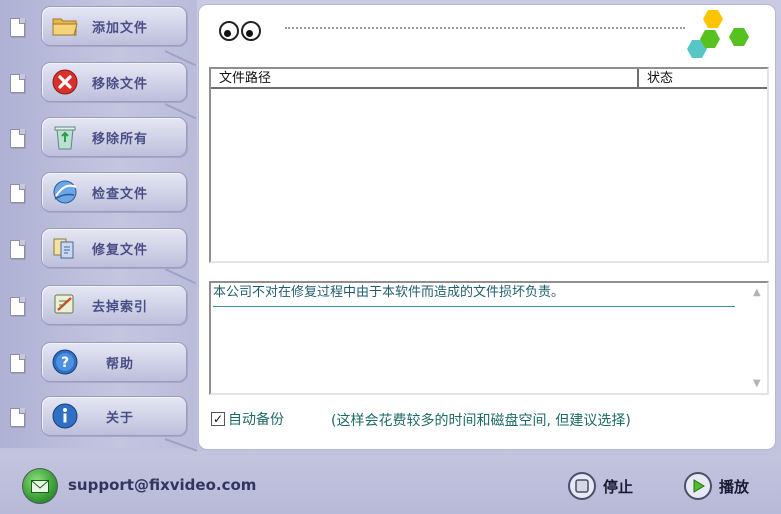 The image size is (781, 514). I want to click on check-file-button: 检查文件, so click(114, 192).